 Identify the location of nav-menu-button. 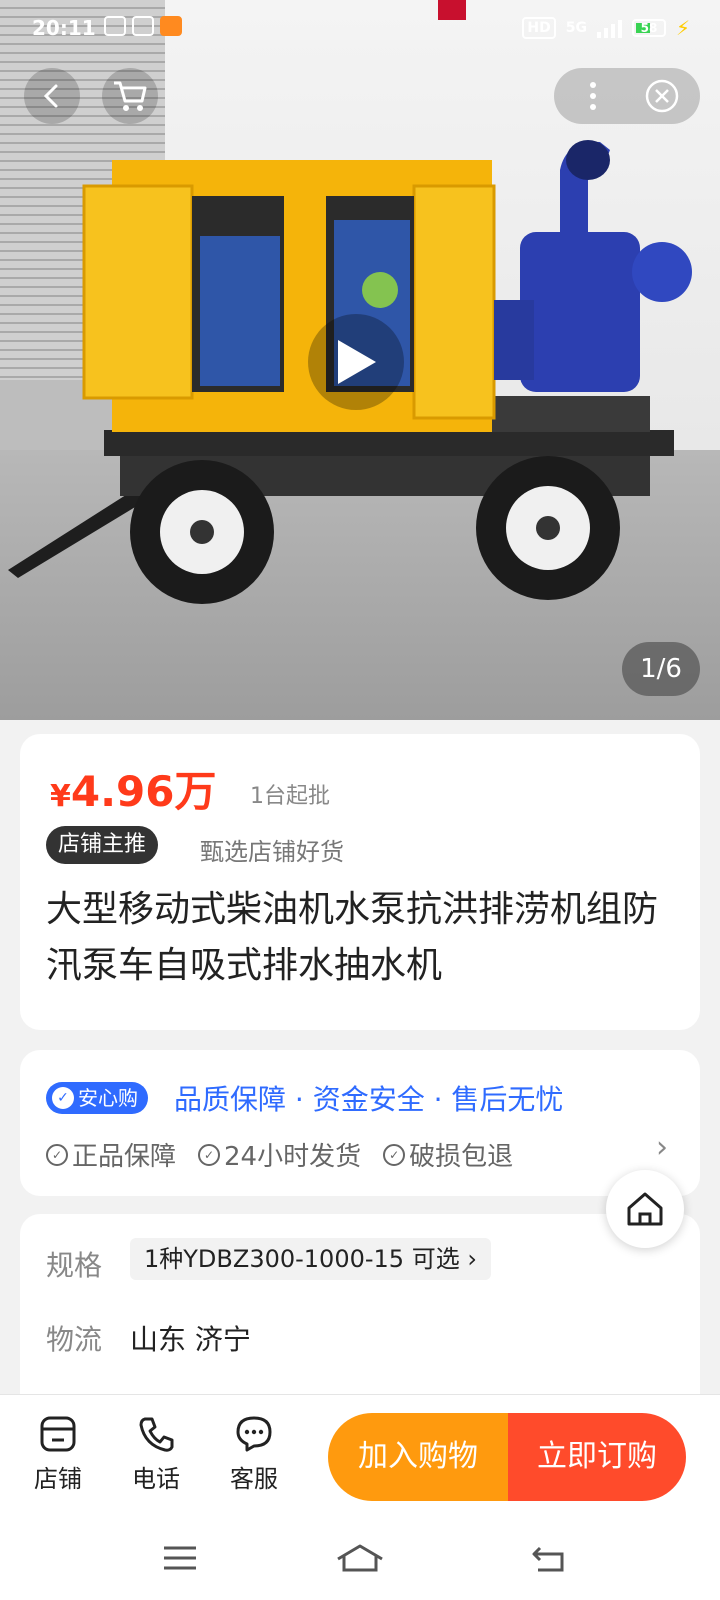
(180, 1558).